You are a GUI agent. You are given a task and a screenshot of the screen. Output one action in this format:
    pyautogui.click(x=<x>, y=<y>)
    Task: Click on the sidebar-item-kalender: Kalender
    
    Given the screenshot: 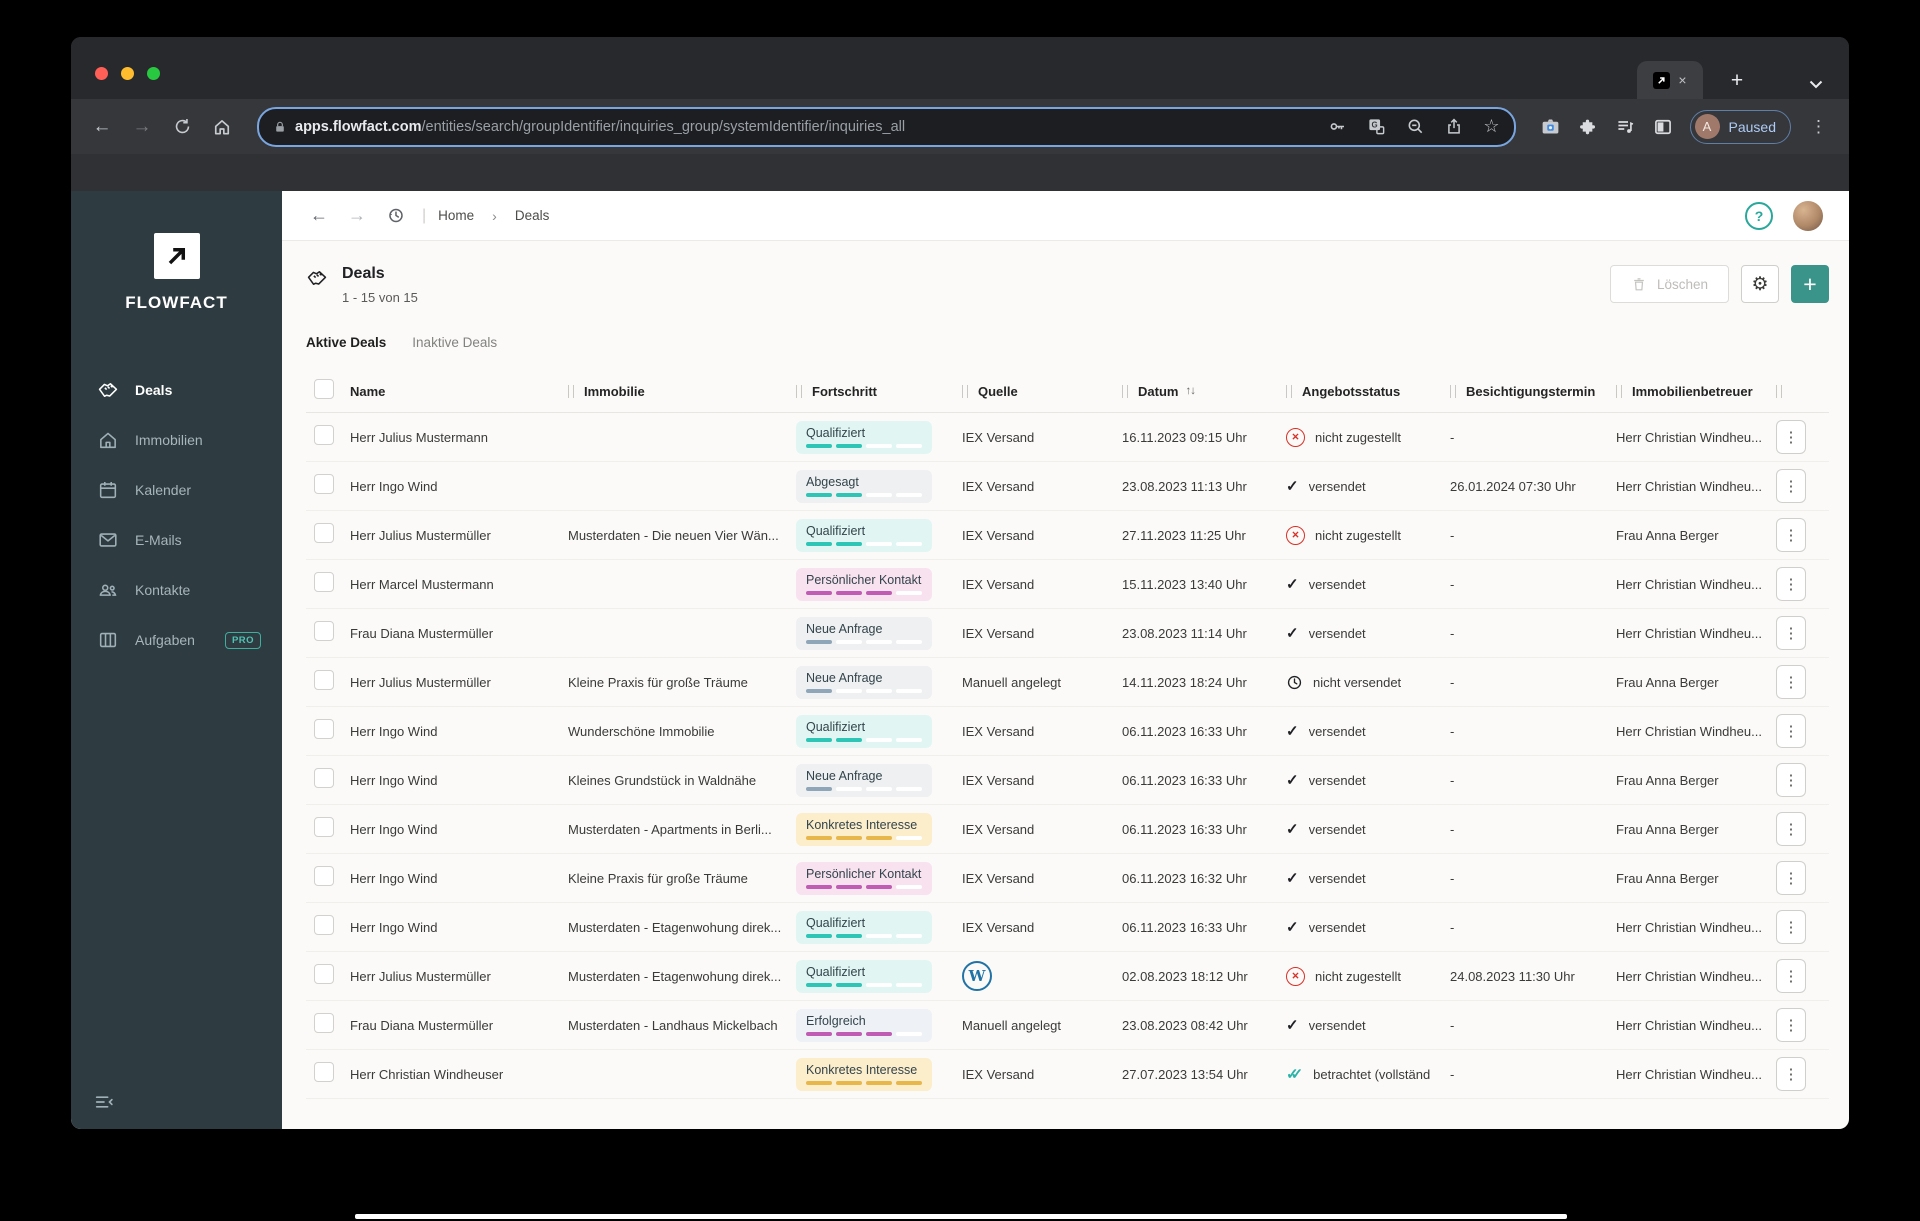 What is the action you would take?
    pyautogui.click(x=176, y=490)
    